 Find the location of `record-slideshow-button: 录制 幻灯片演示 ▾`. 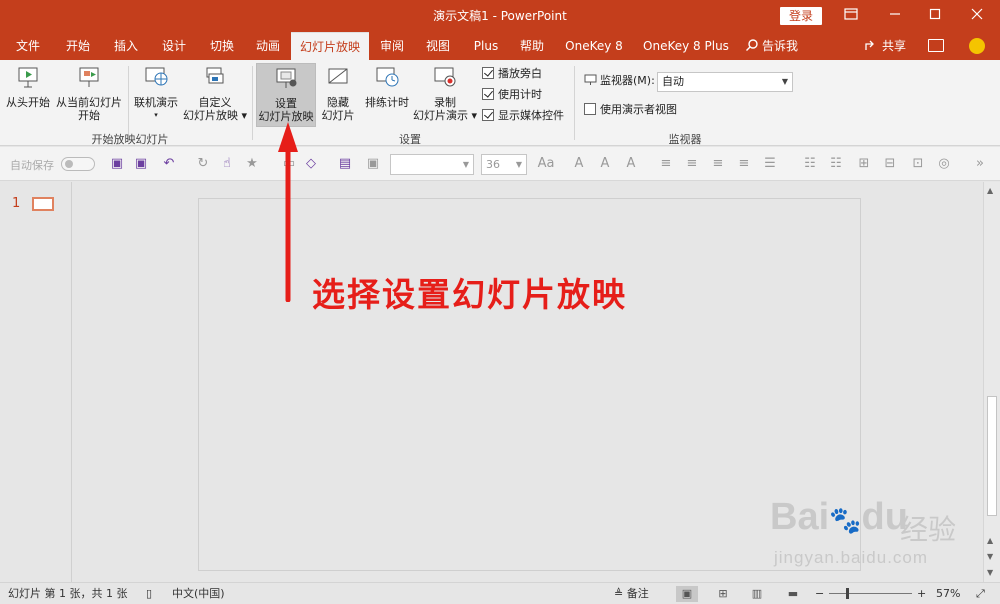

record-slideshow-button: 录制 幻灯片演示 ▾ is located at coordinates (445, 94).